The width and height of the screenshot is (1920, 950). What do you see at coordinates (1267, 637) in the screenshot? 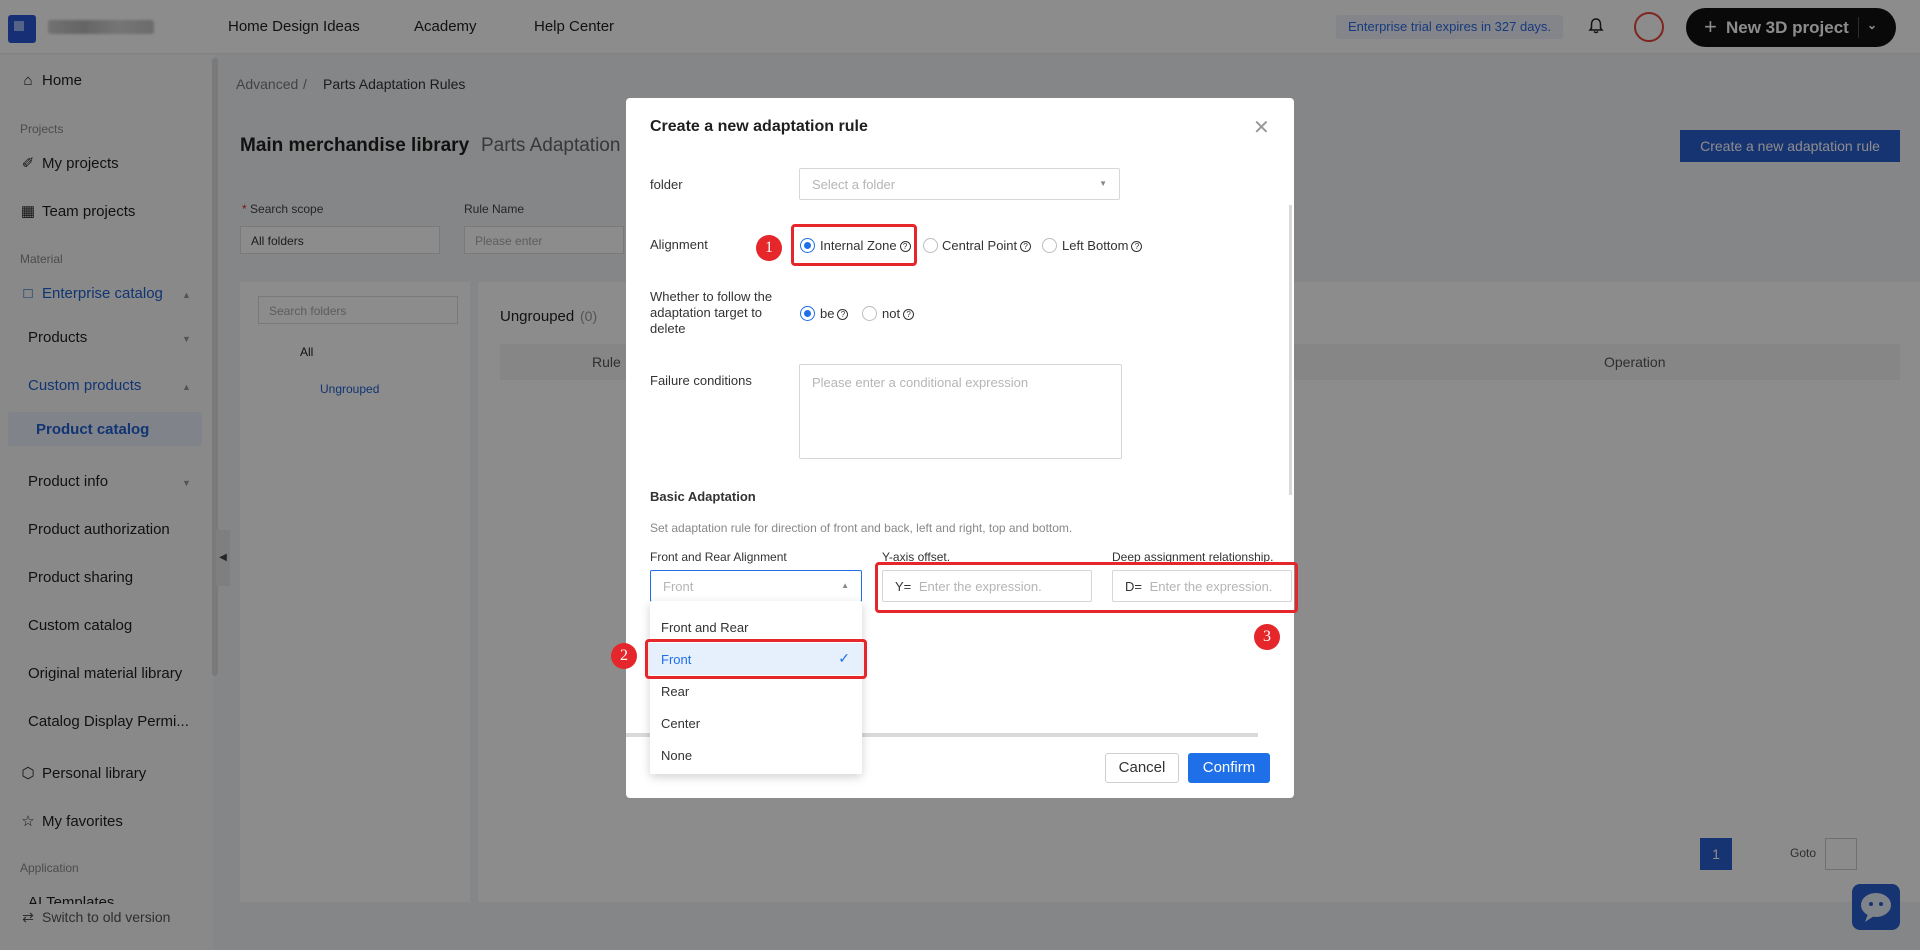
I see `step-badge-3: 3` at bounding box center [1267, 637].